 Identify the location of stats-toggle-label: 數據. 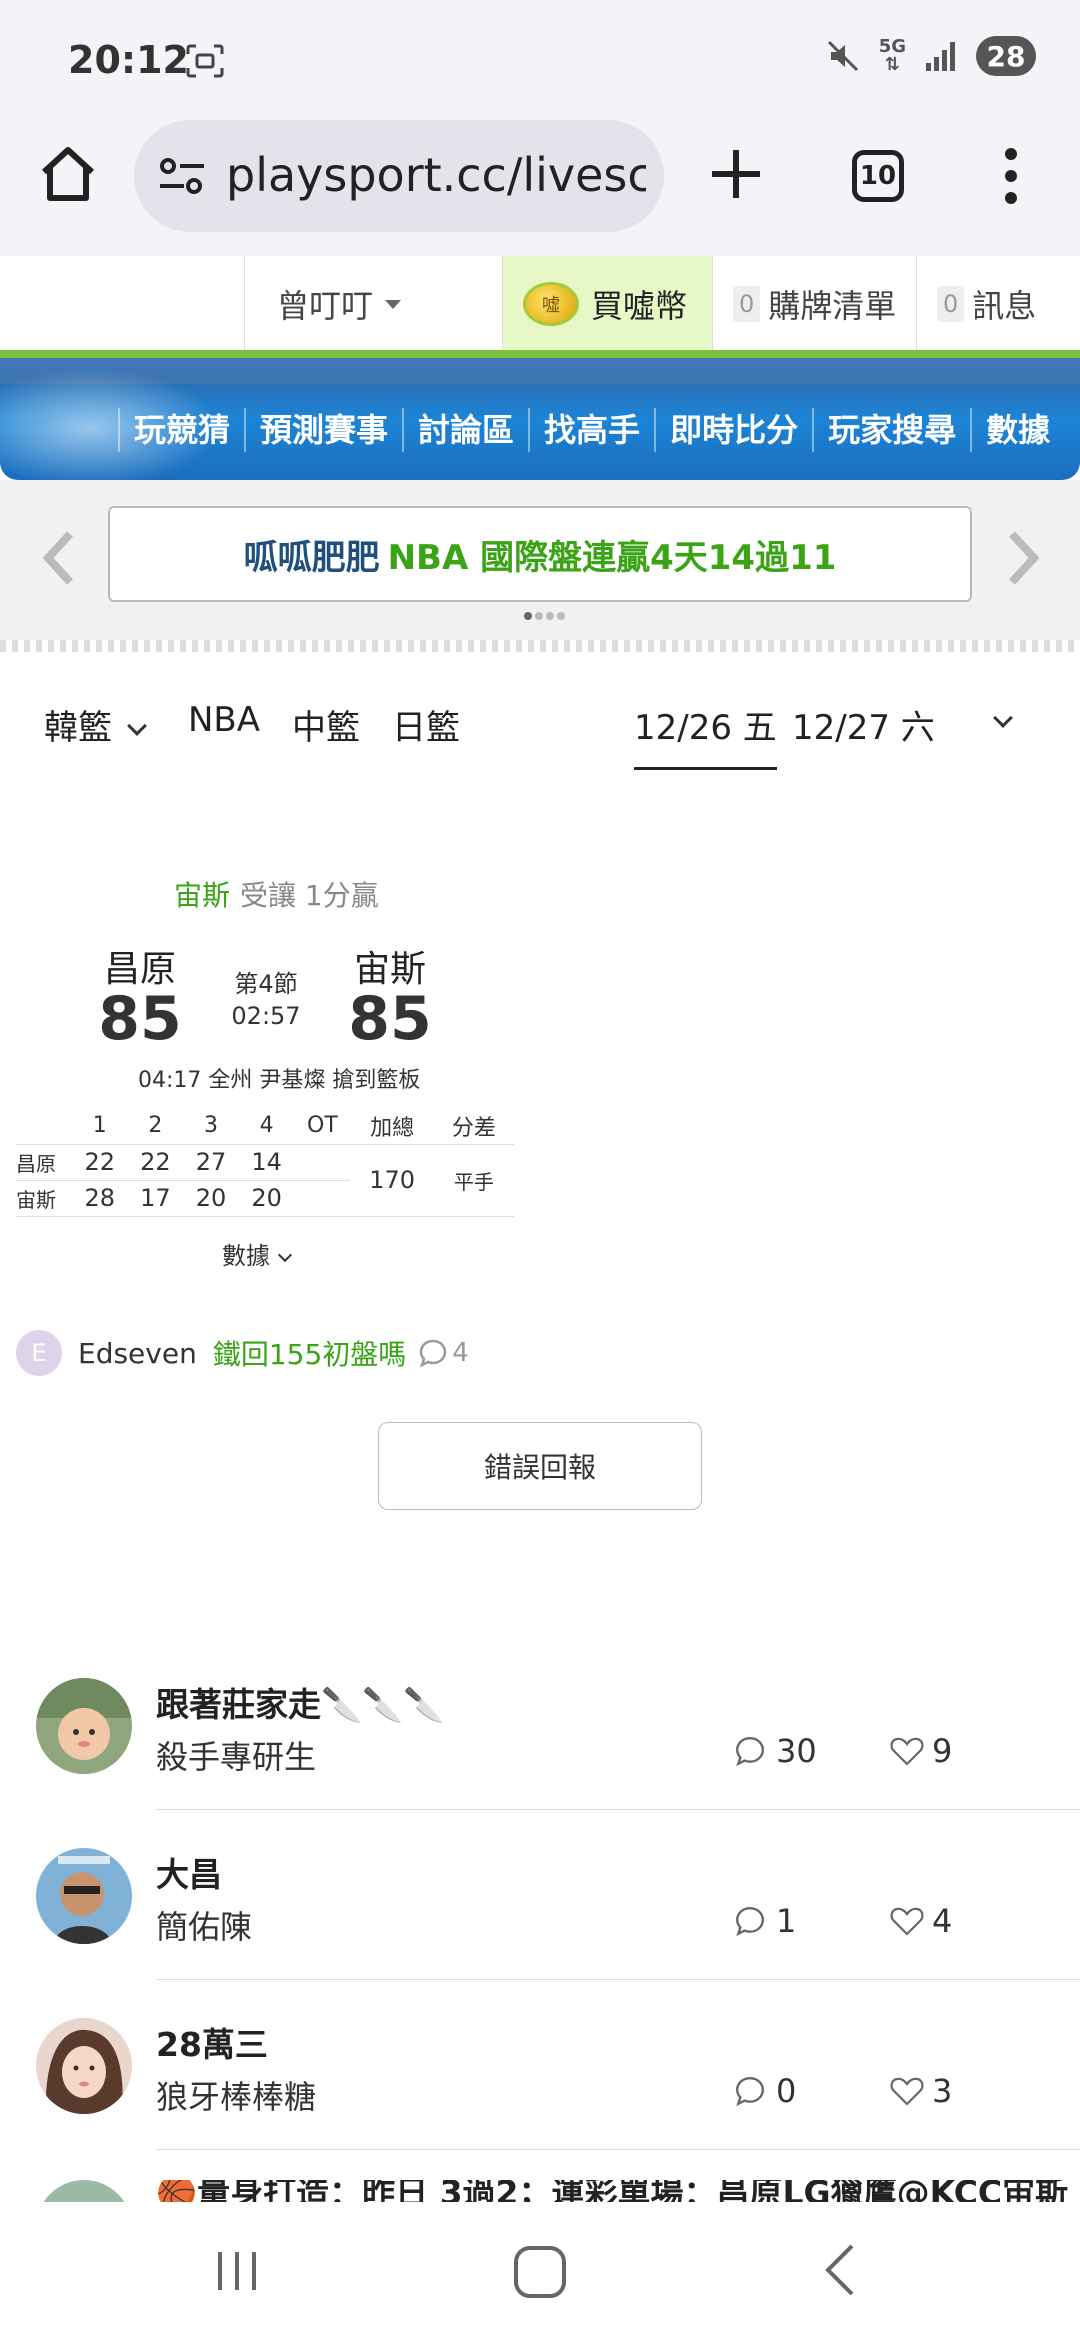
(246, 1256).